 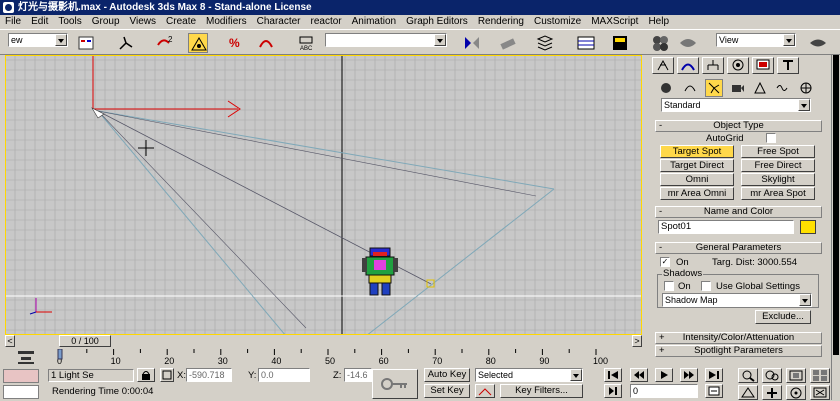 I want to click on menu-file: File, so click(x=13, y=22).